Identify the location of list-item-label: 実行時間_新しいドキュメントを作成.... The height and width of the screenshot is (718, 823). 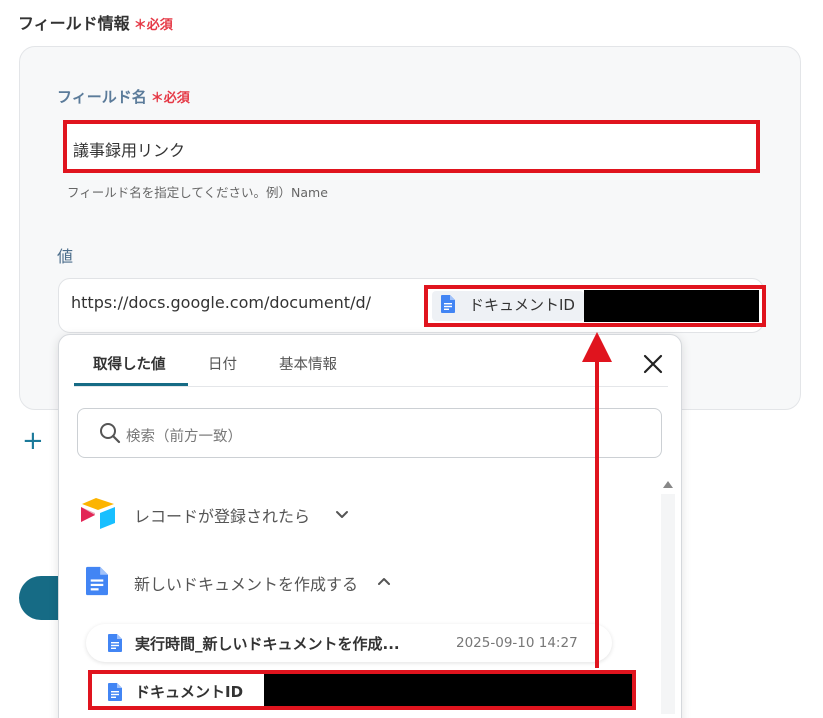
(267, 644).